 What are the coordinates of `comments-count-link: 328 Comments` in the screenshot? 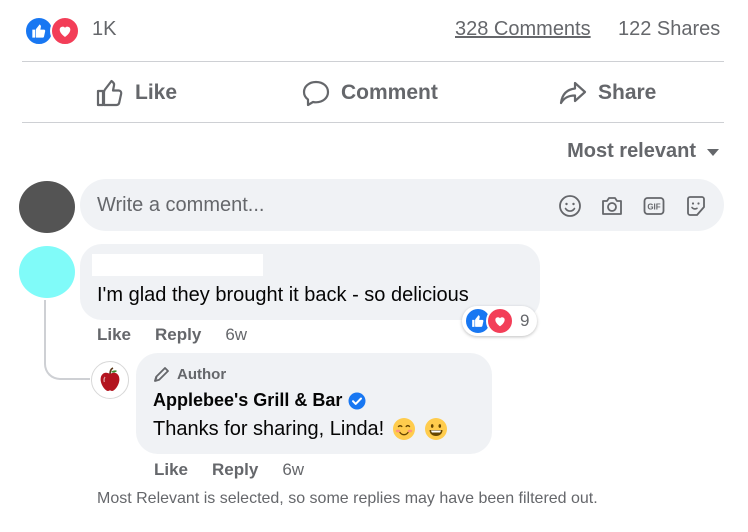 It's located at (523, 29).